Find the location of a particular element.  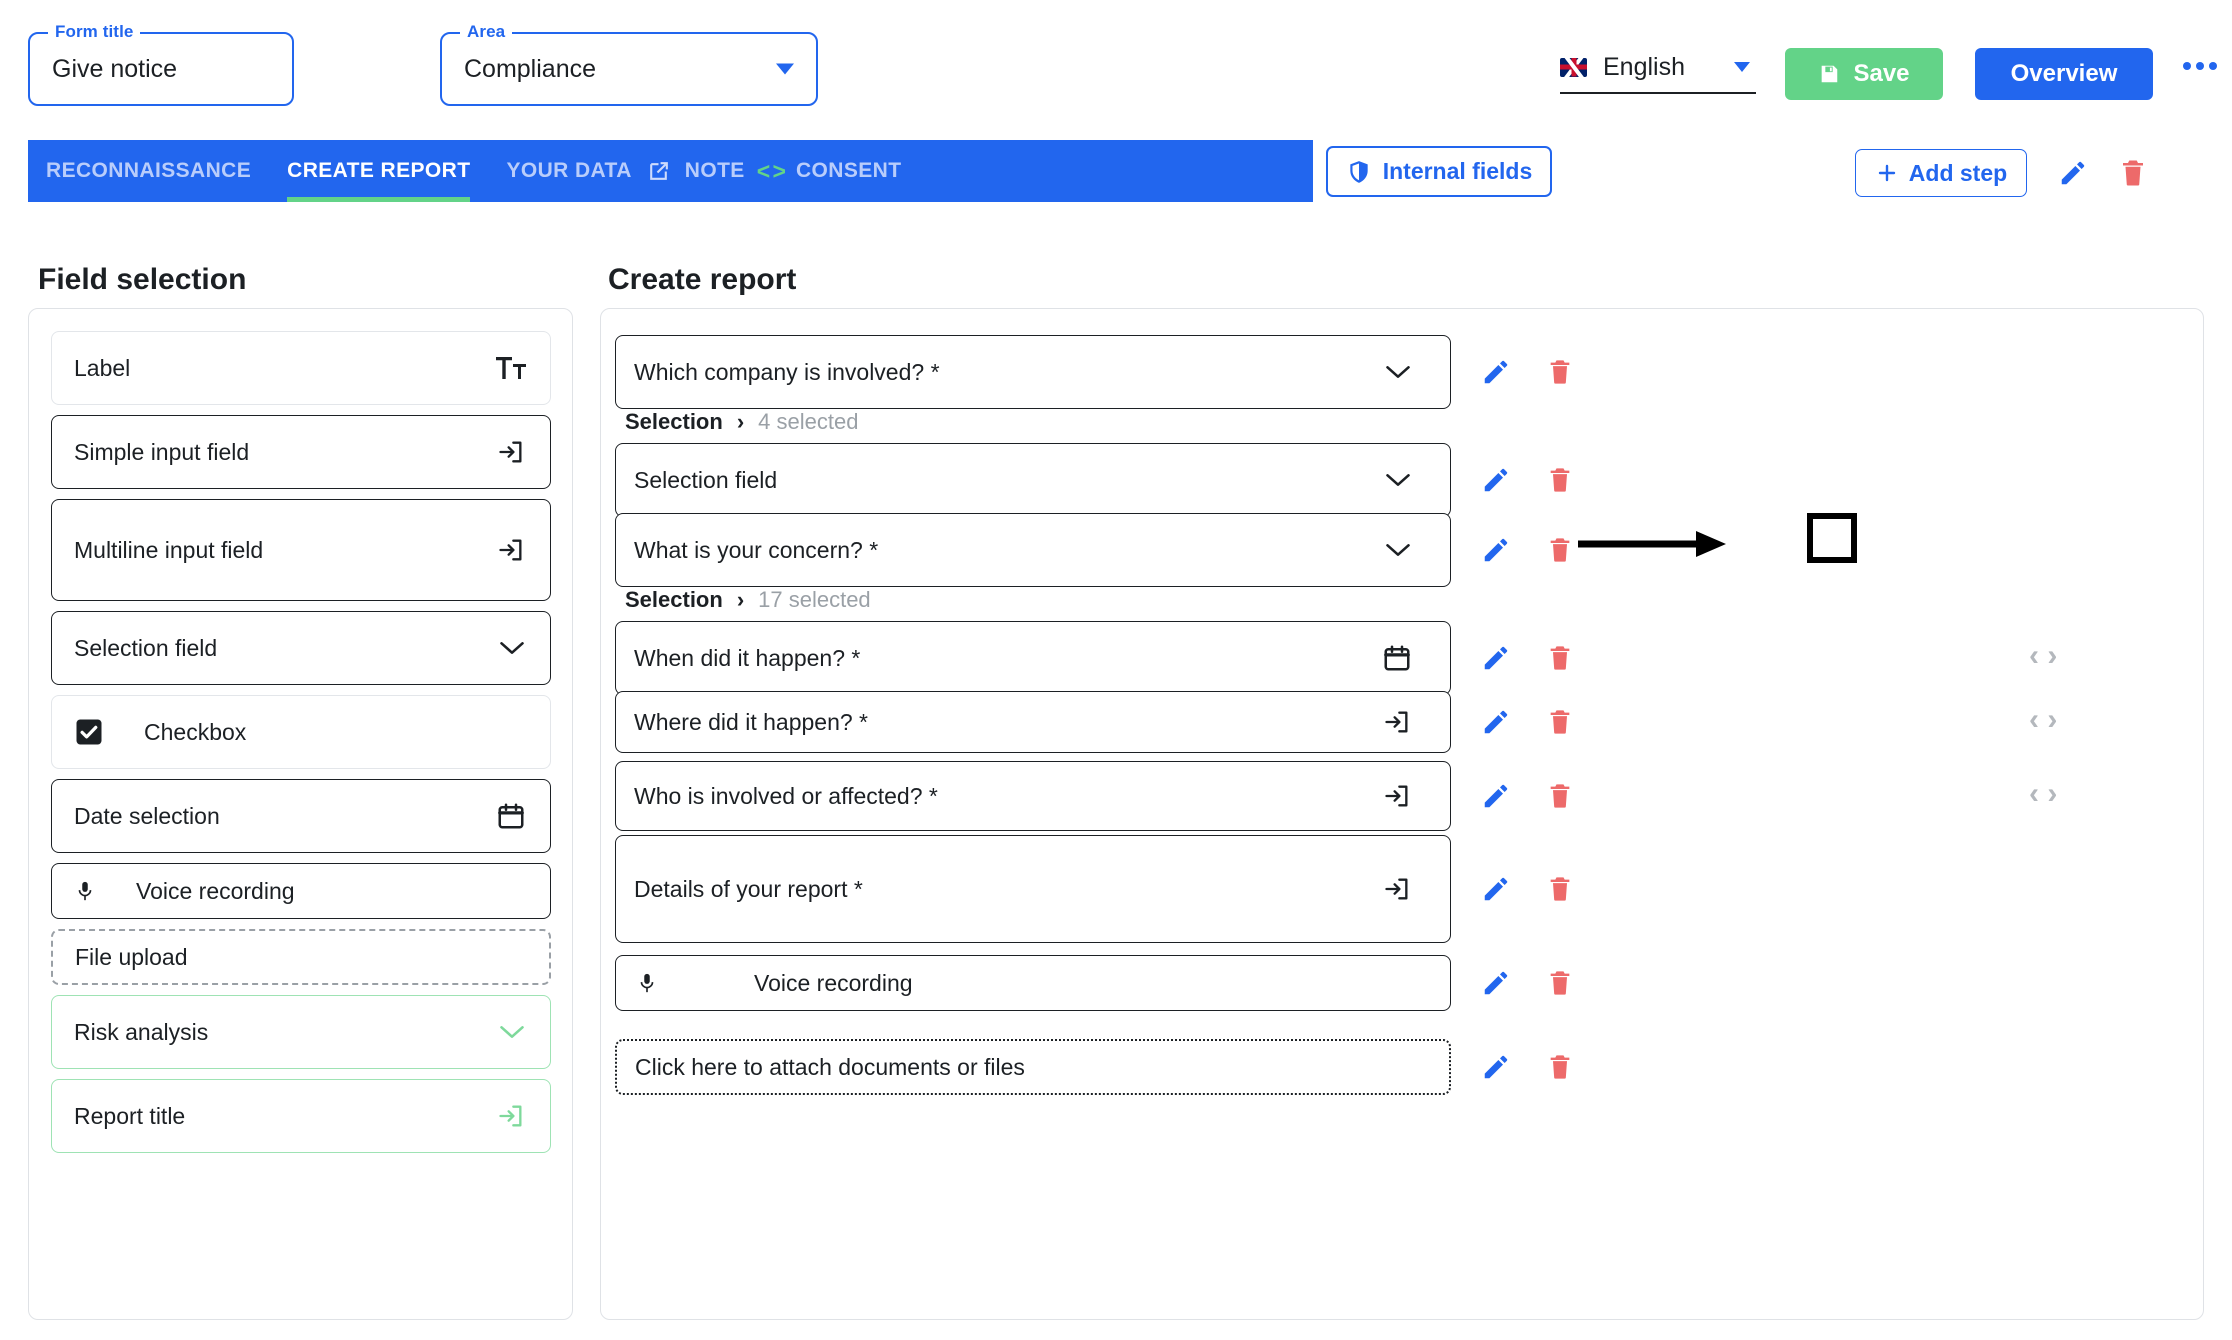

report-field-label: Selection field is located at coordinates (706, 479).